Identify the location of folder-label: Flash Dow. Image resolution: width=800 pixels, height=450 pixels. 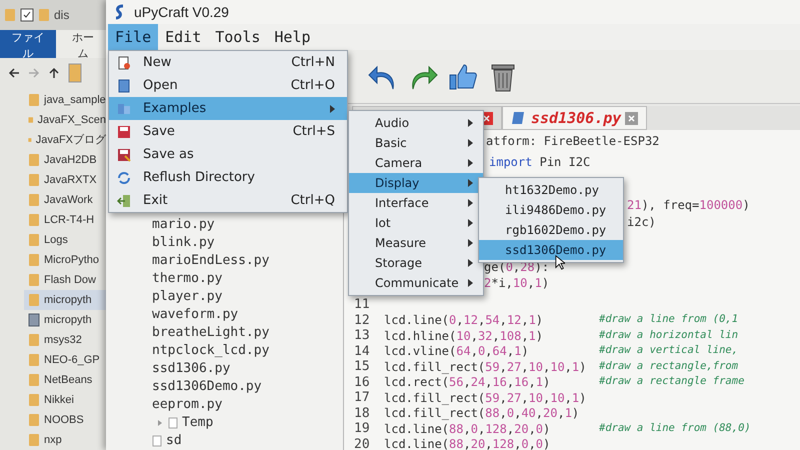
(70, 280).